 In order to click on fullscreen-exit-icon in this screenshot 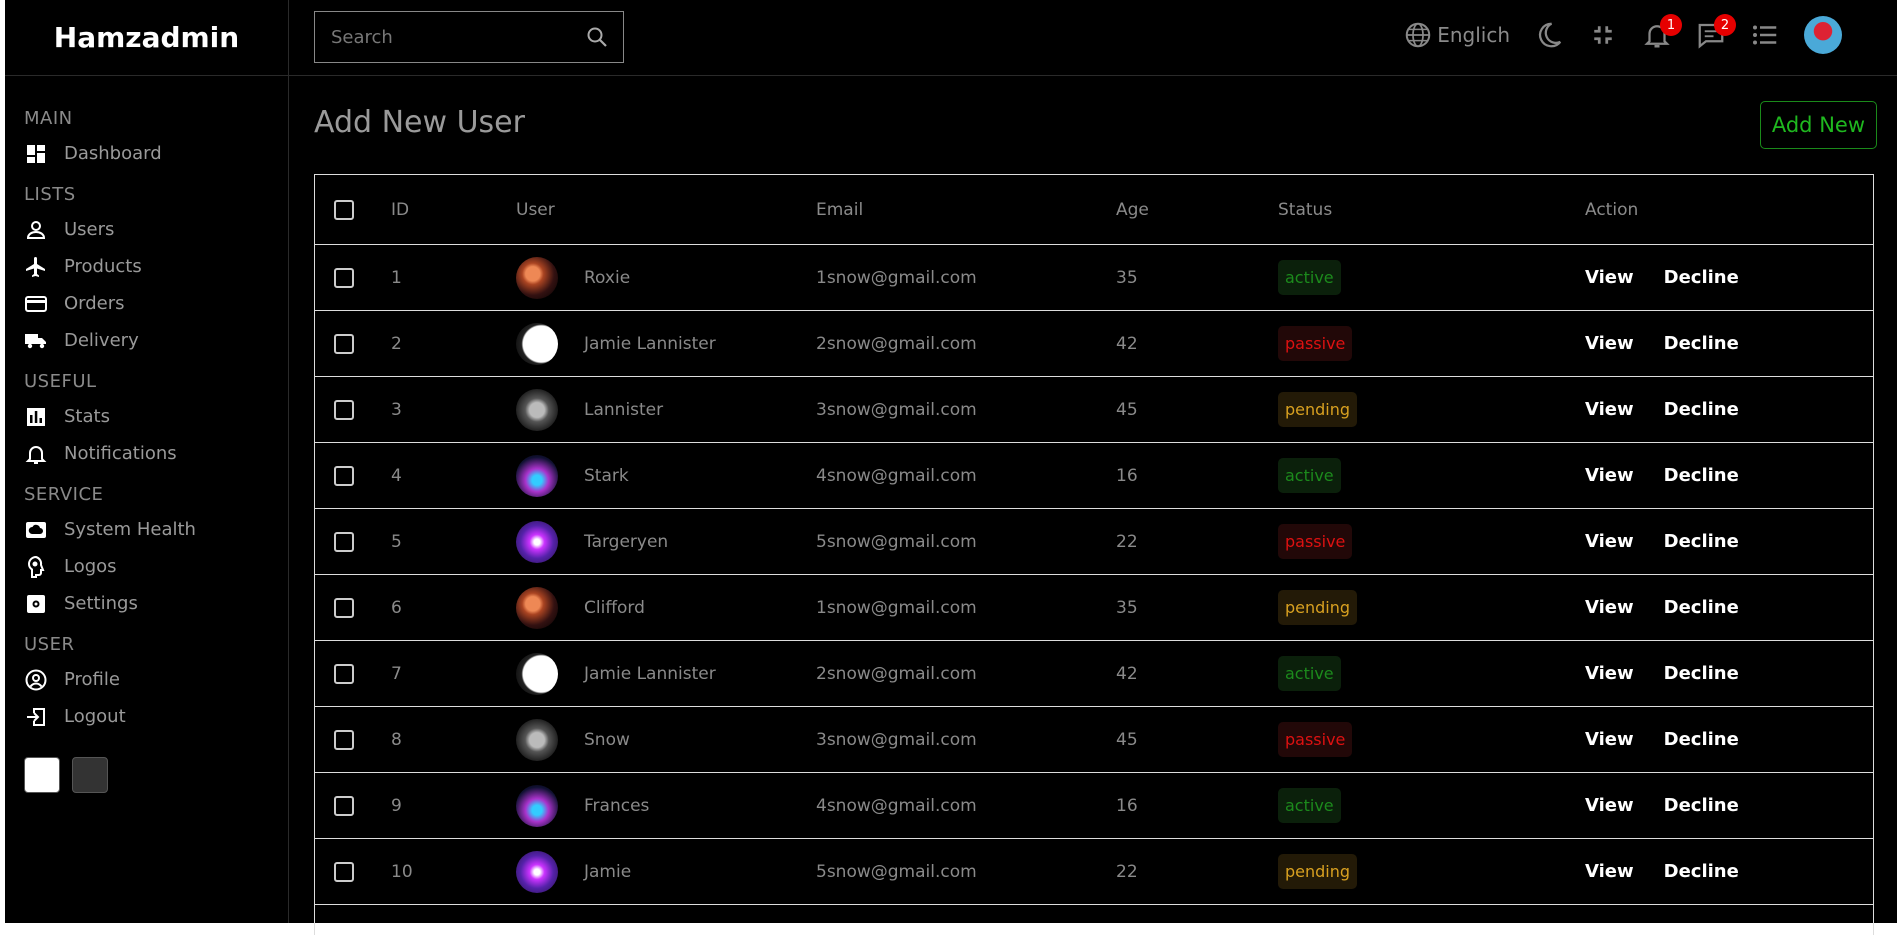, I will do `click(1603, 35)`.